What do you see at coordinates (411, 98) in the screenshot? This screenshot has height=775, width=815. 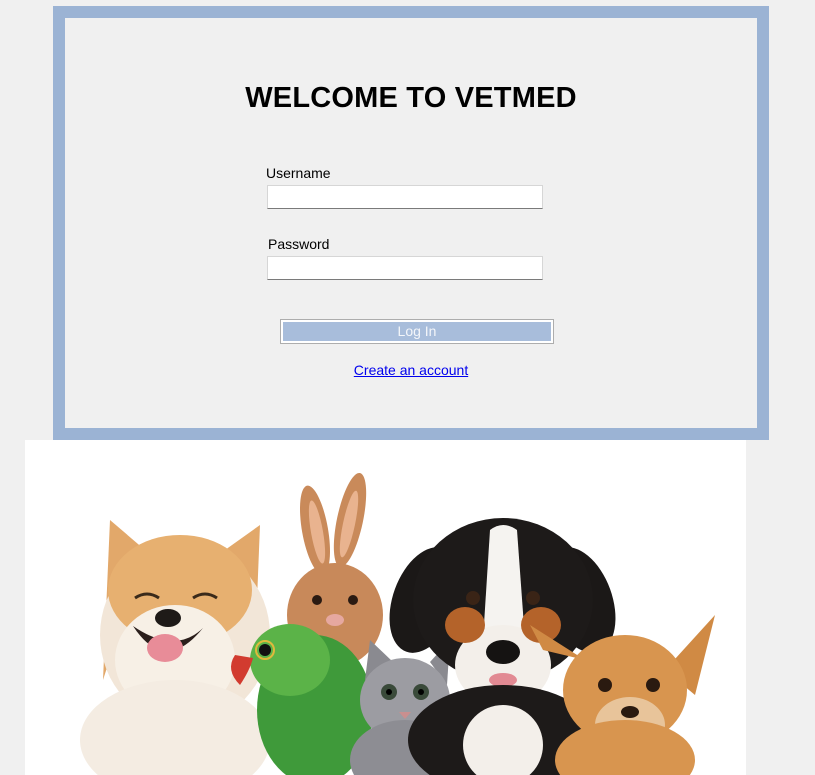 I see `page-title: WELCOME TO VETMED` at bounding box center [411, 98].